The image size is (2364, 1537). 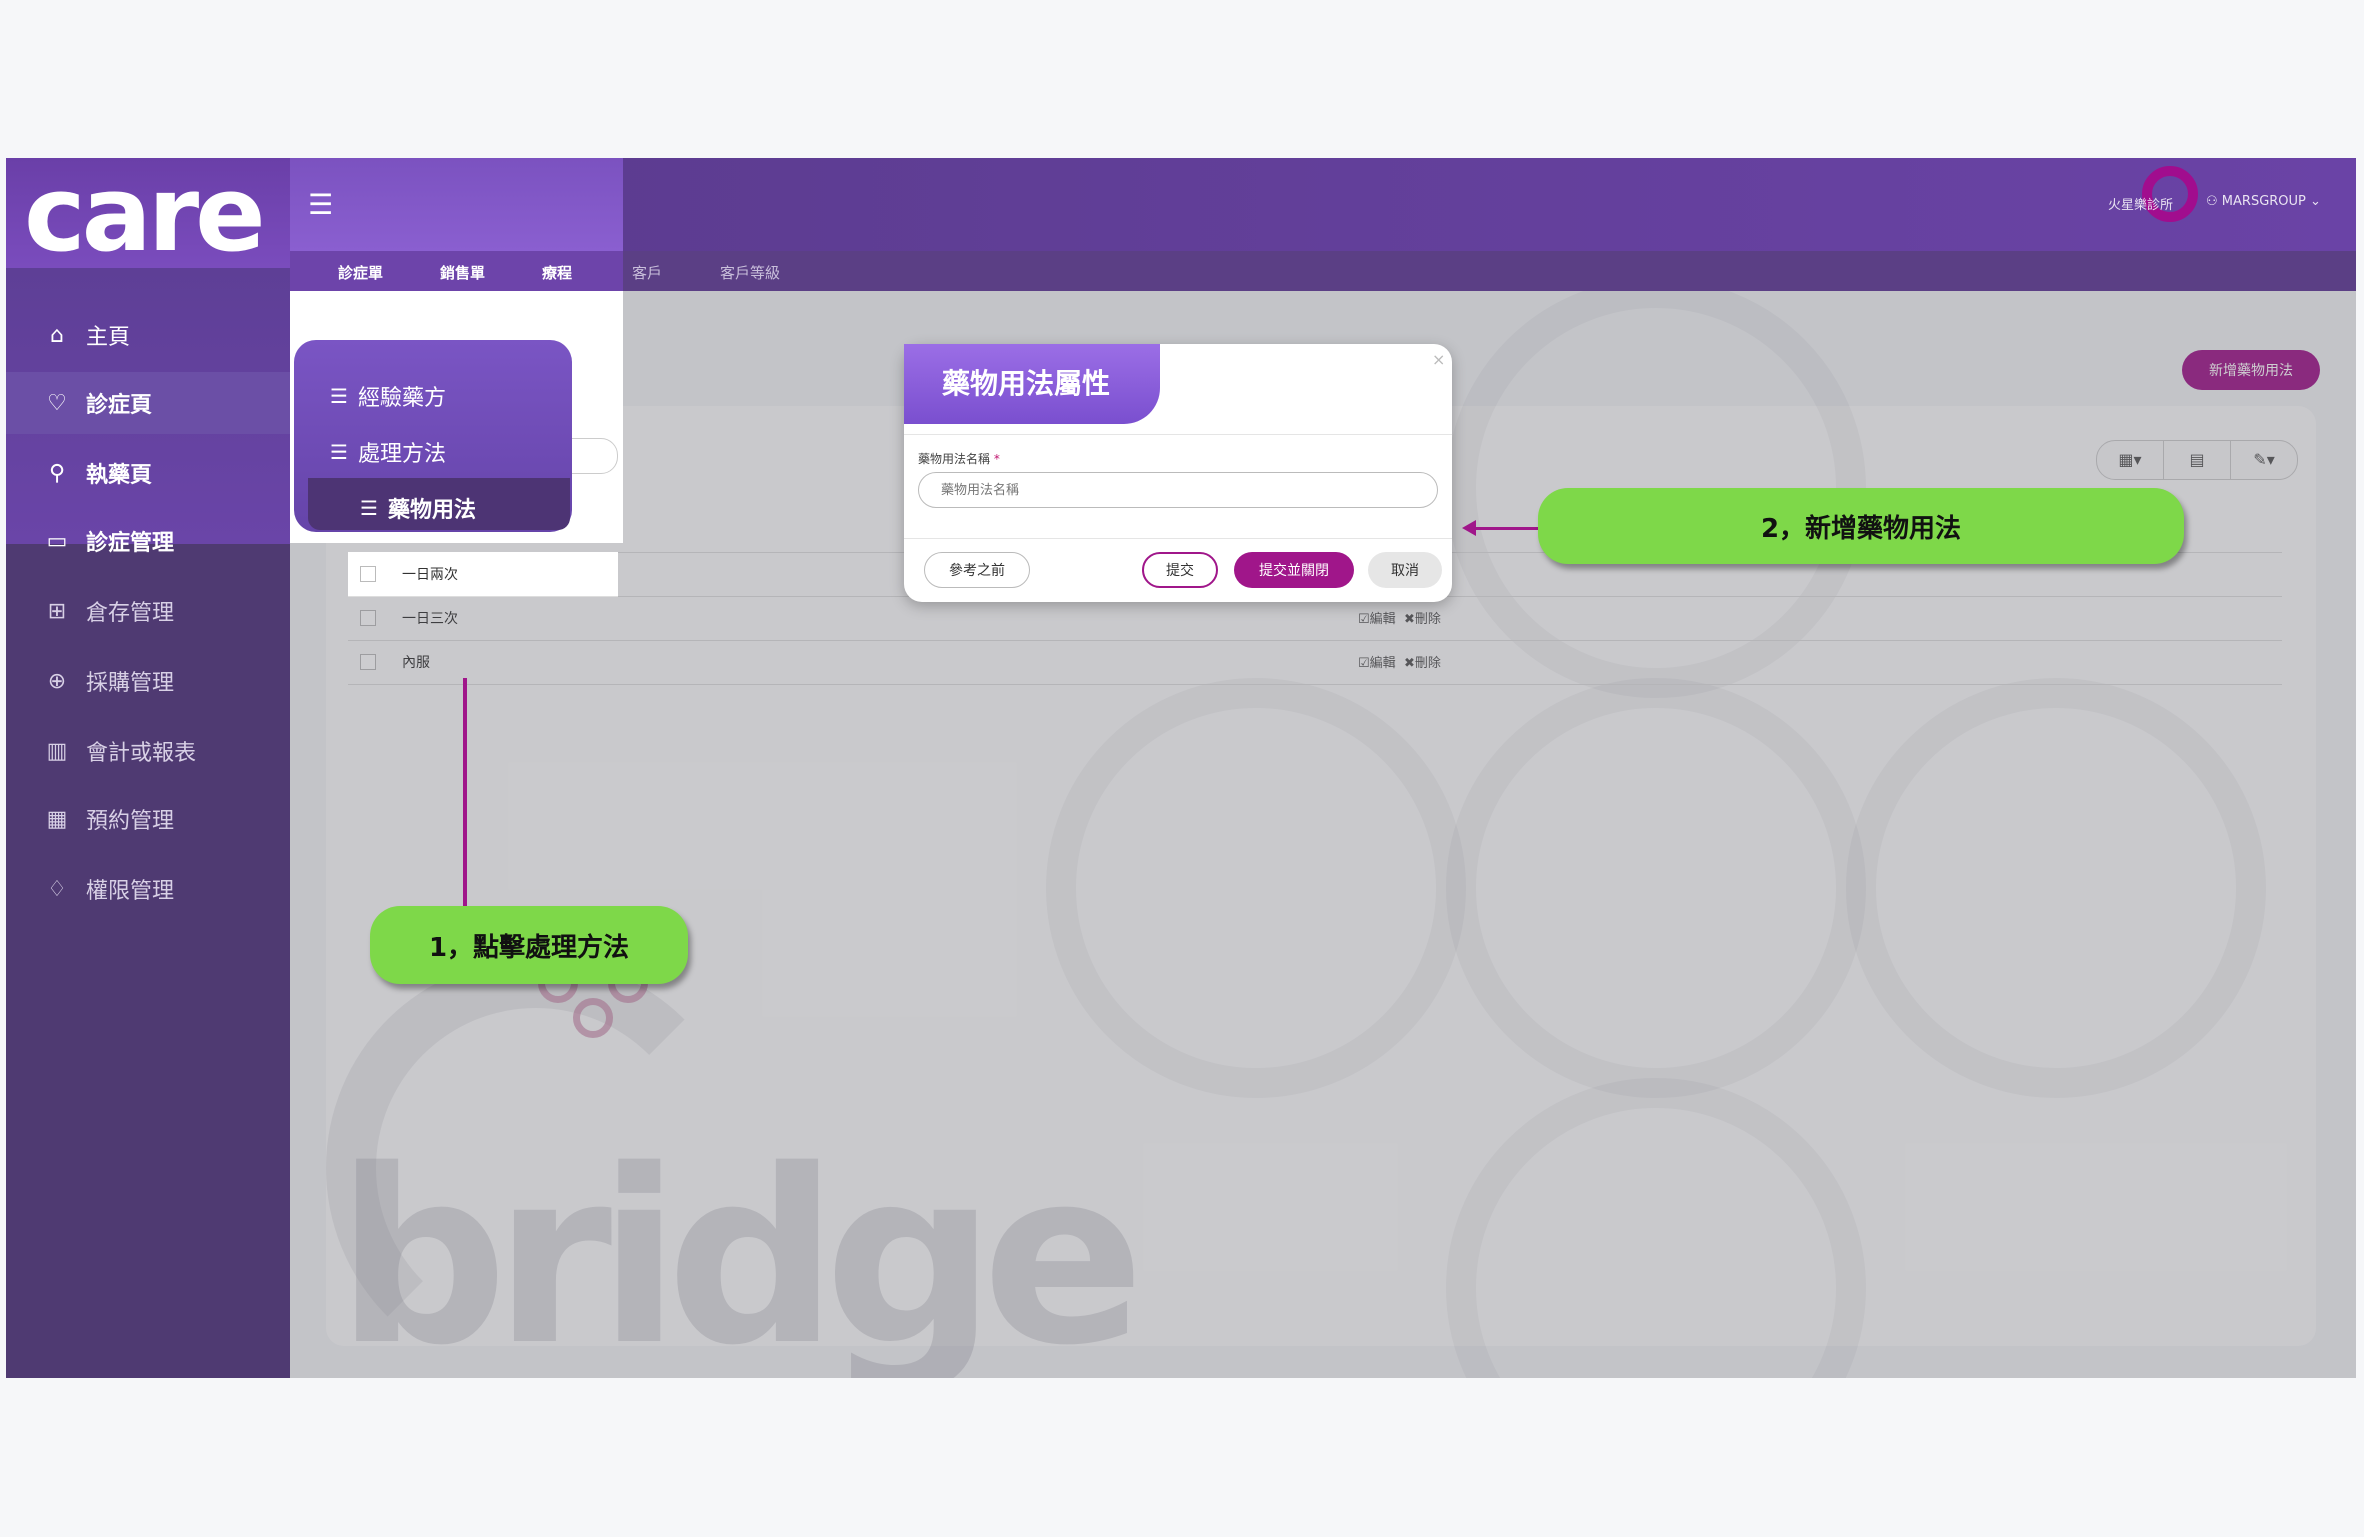 What do you see at coordinates (108, 337) in the screenshot?
I see `sidebar-item-label: 主頁` at bounding box center [108, 337].